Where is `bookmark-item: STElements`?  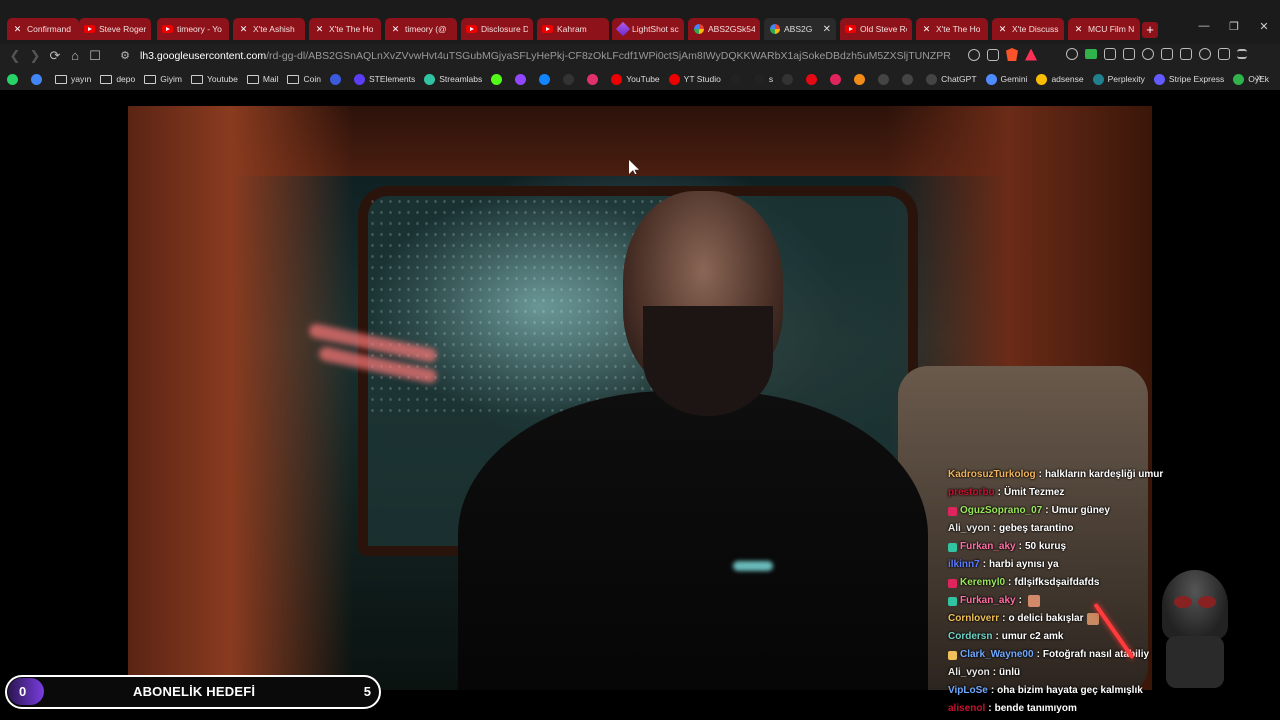 bookmark-item: STElements is located at coordinates (384, 79).